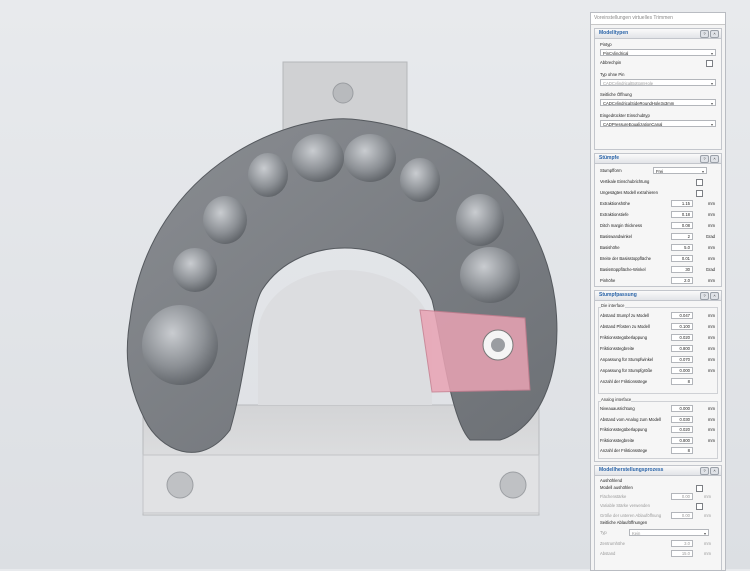 The height and width of the screenshot is (571, 750). What do you see at coordinates (682, 258) in the screenshot?
I see `value-input: 0.01` at bounding box center [682, 258].